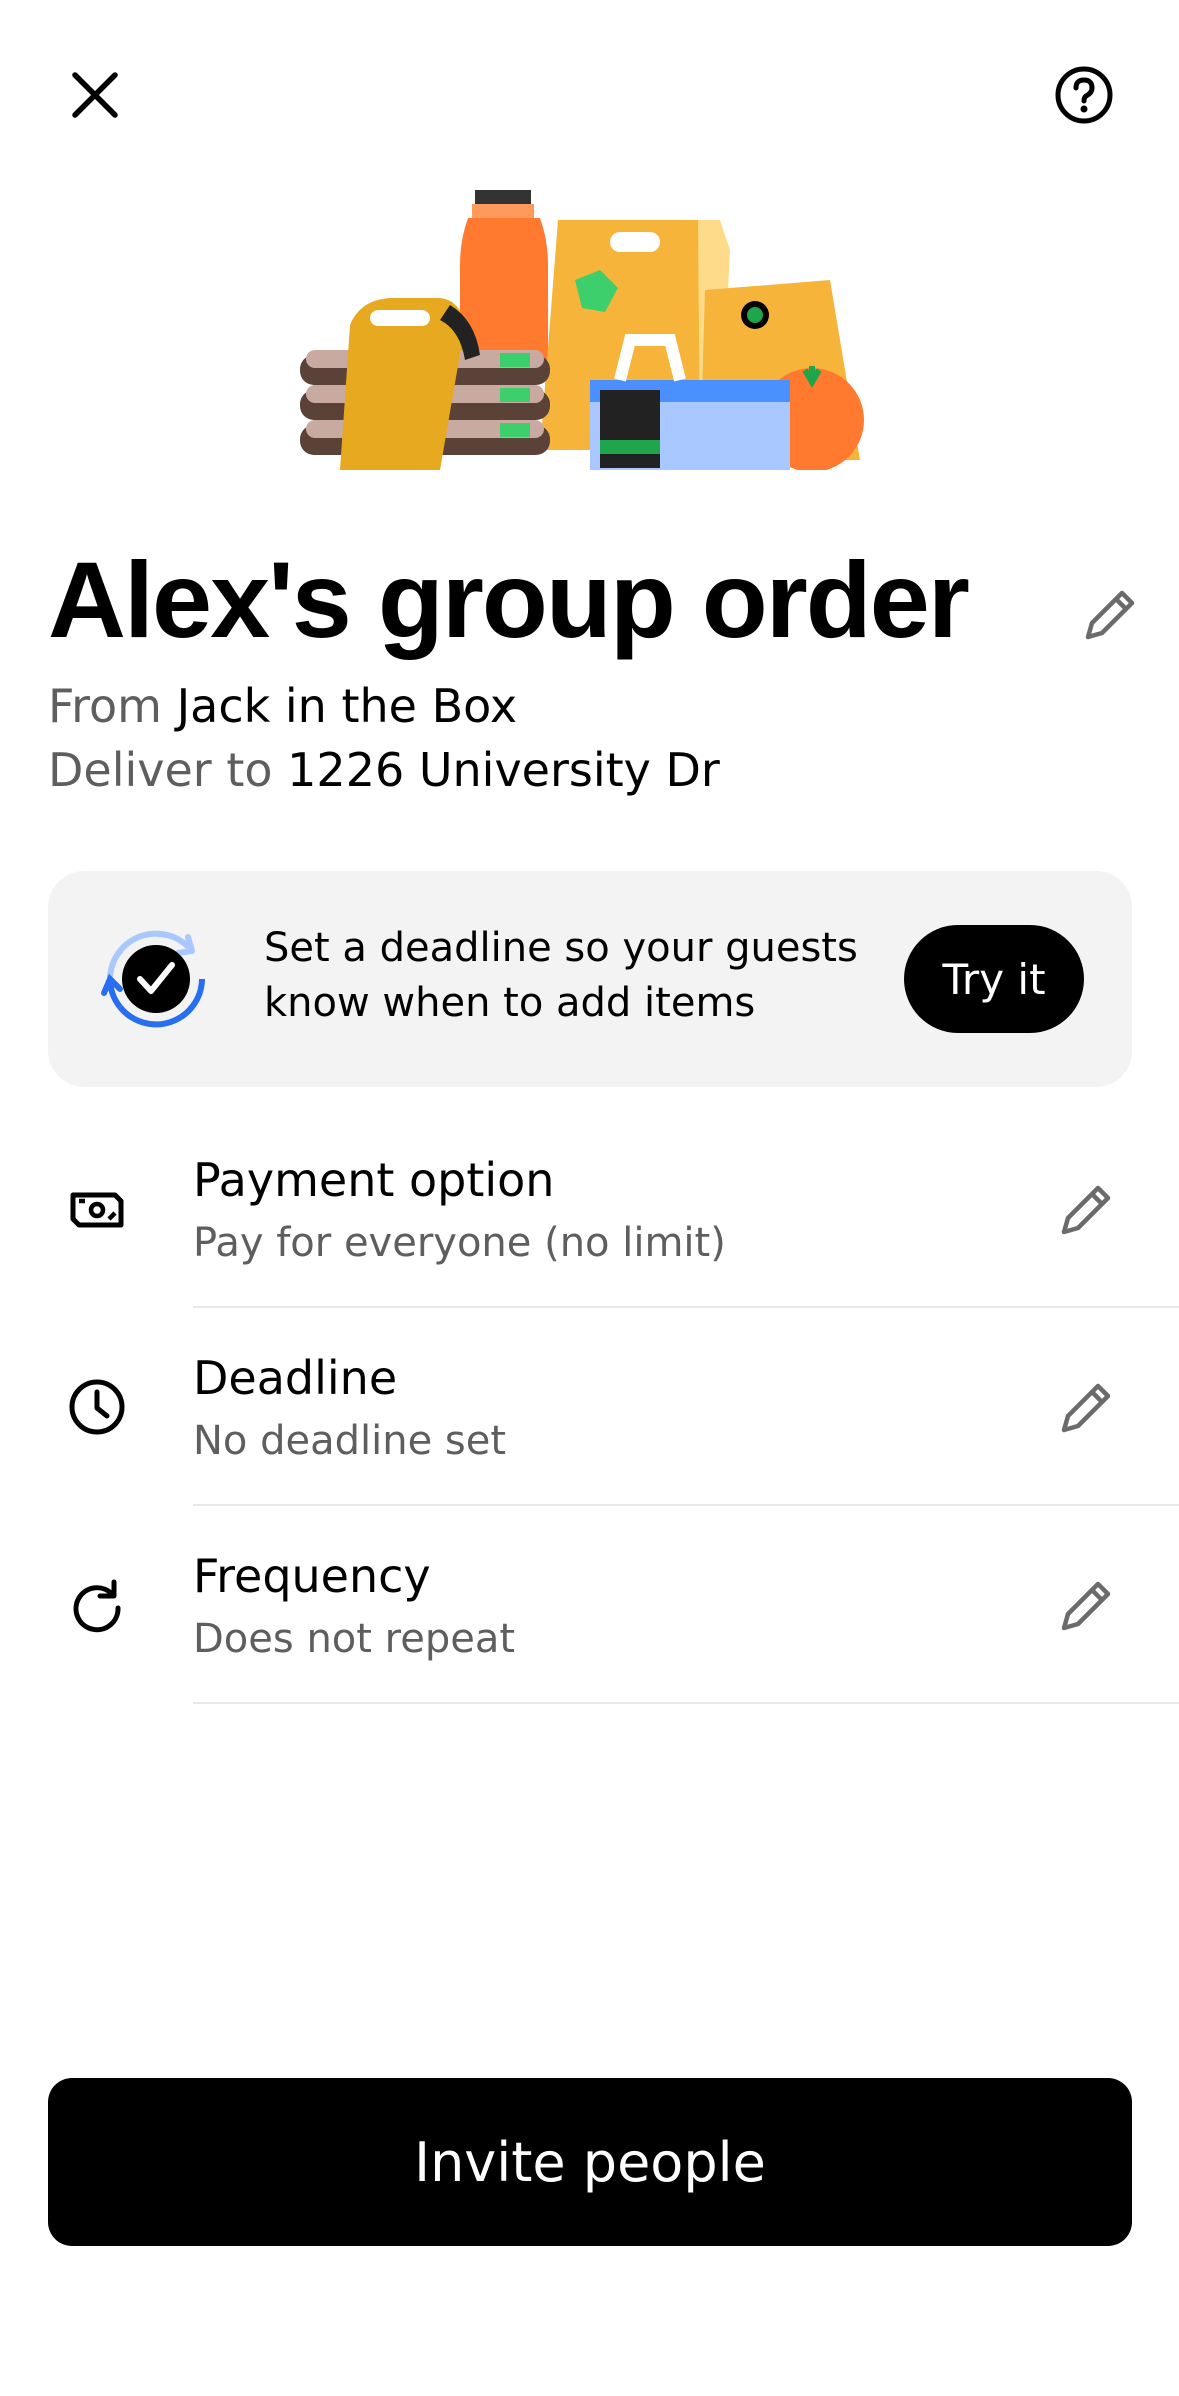 The image size is (1179, 2396). I want to click on invite-people-button: Invite people, so click(590, 2162).